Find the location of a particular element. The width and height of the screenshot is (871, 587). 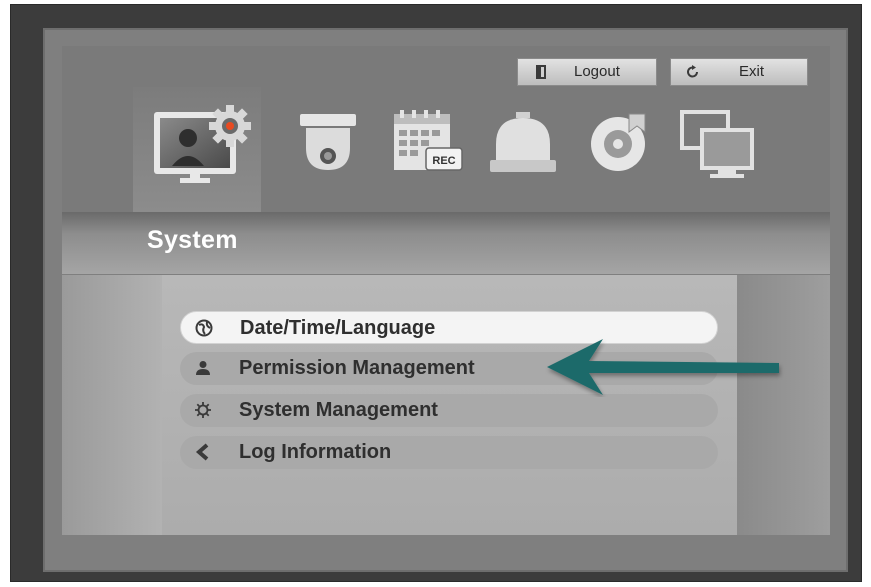

record-calendar-icon: REC is located at coordinates (428, 141).